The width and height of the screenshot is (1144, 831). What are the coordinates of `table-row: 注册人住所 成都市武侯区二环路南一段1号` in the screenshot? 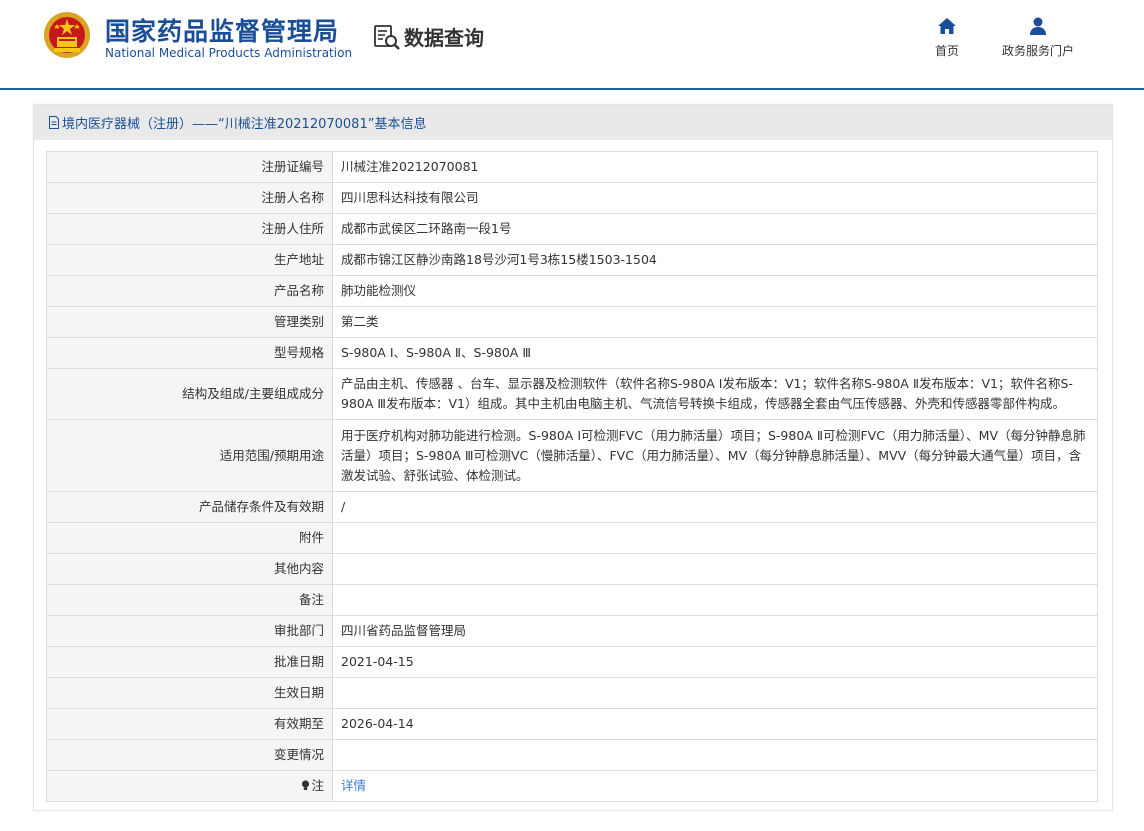 It's located at (572, 229).